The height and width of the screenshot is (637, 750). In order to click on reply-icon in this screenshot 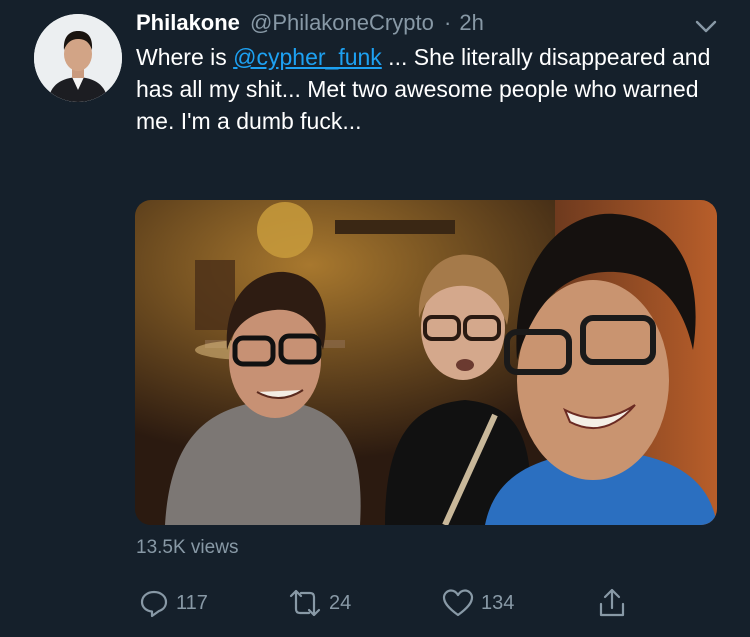, I will do `click(154, 604)`.